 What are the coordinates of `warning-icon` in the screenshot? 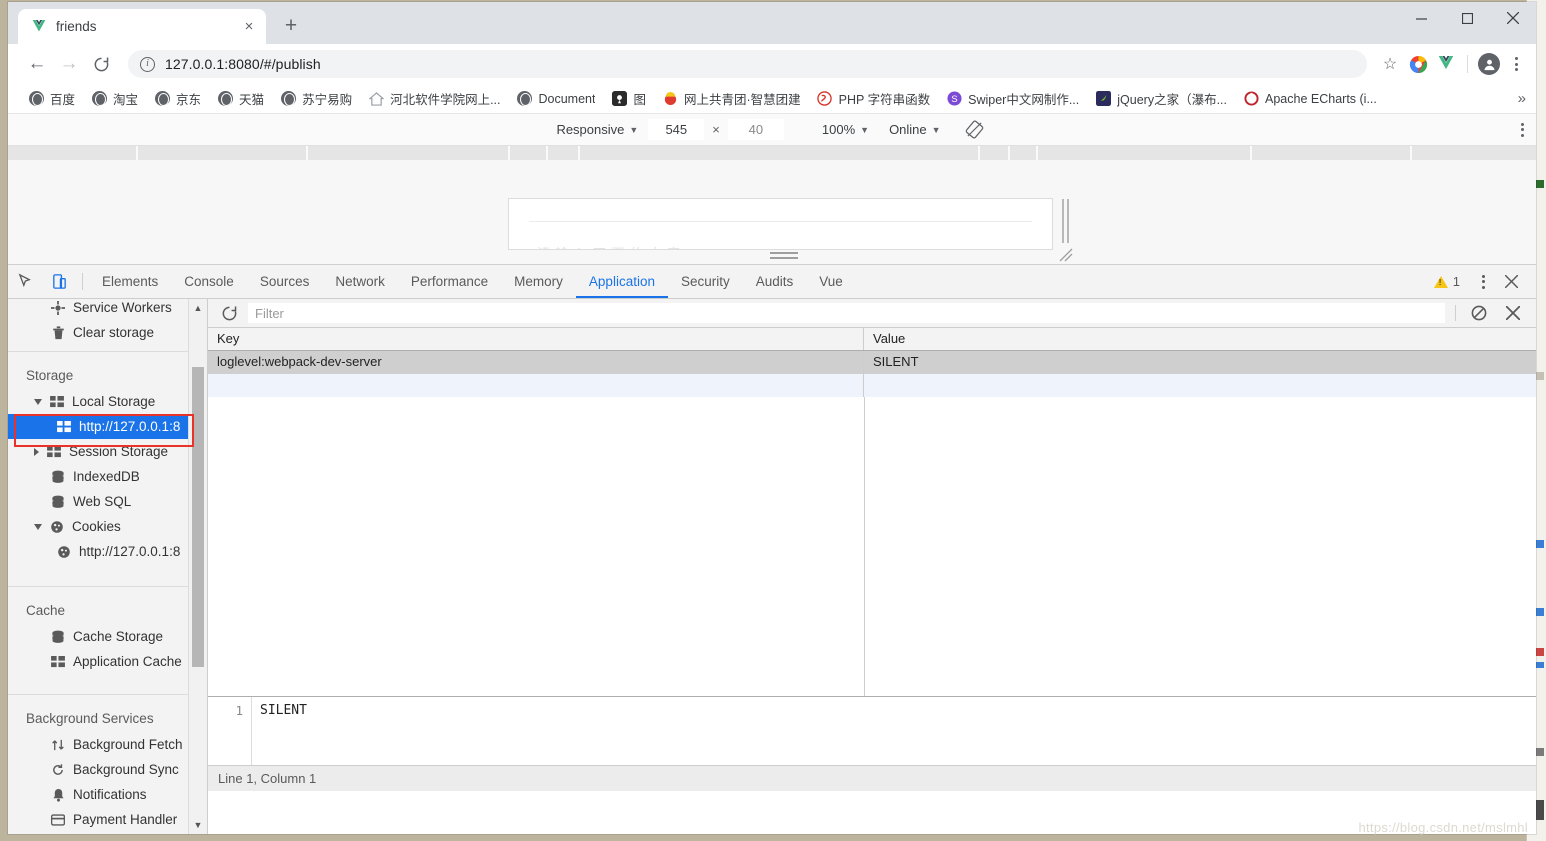 It's located at (1440, 281).